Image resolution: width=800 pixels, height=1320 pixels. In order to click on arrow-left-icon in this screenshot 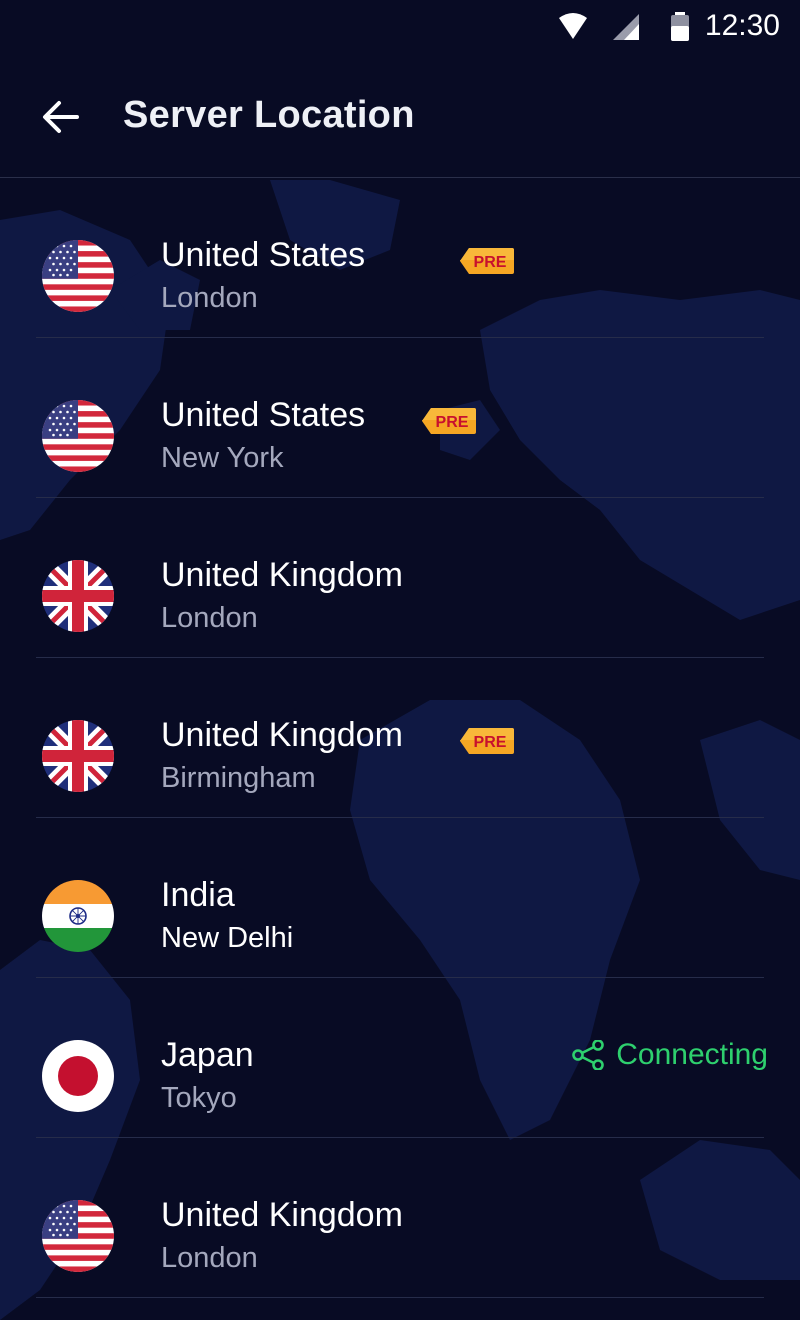, I will do `click(61, 117)`.